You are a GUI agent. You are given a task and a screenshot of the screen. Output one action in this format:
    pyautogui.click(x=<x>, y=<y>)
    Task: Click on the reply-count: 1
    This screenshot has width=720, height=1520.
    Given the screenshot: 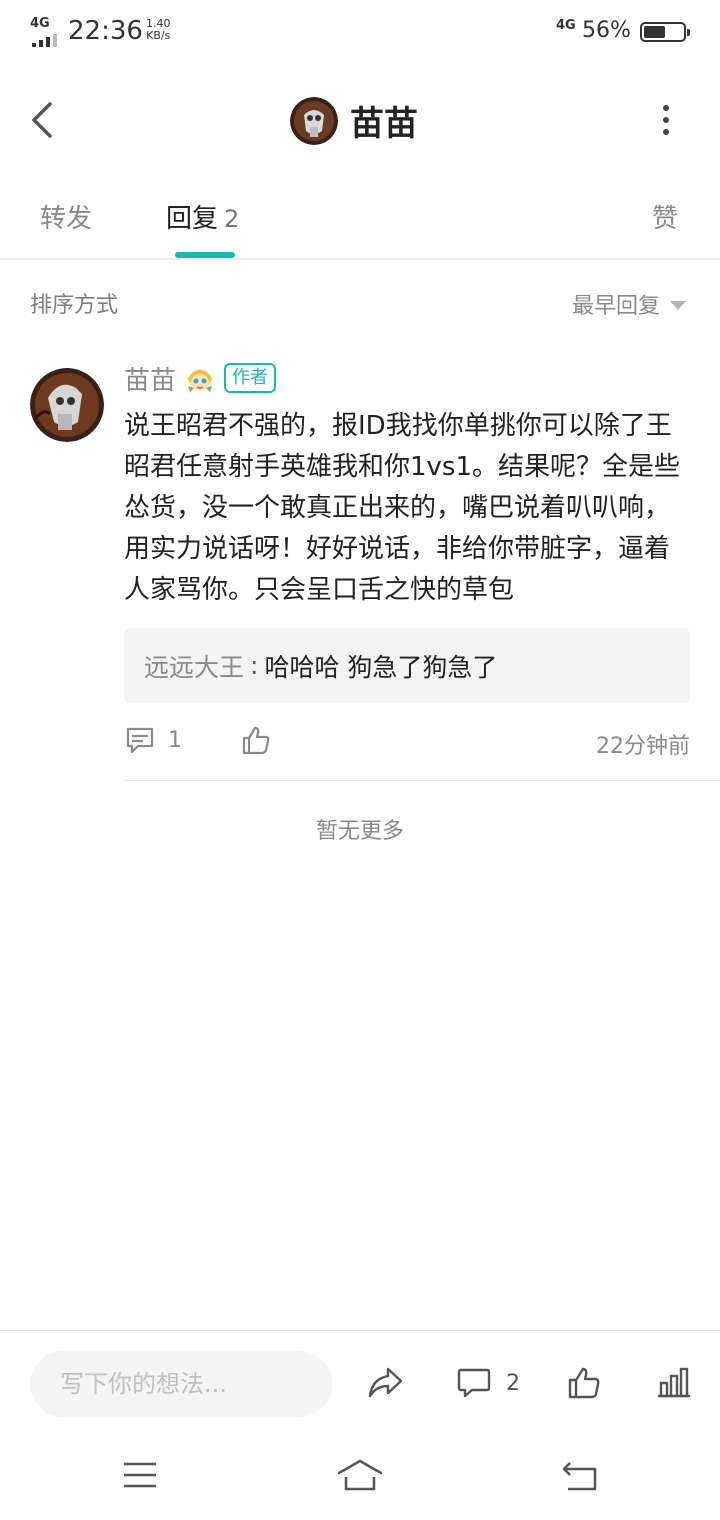 What is the action you would take?
    pyautogui.click(x=175, y=740)
    